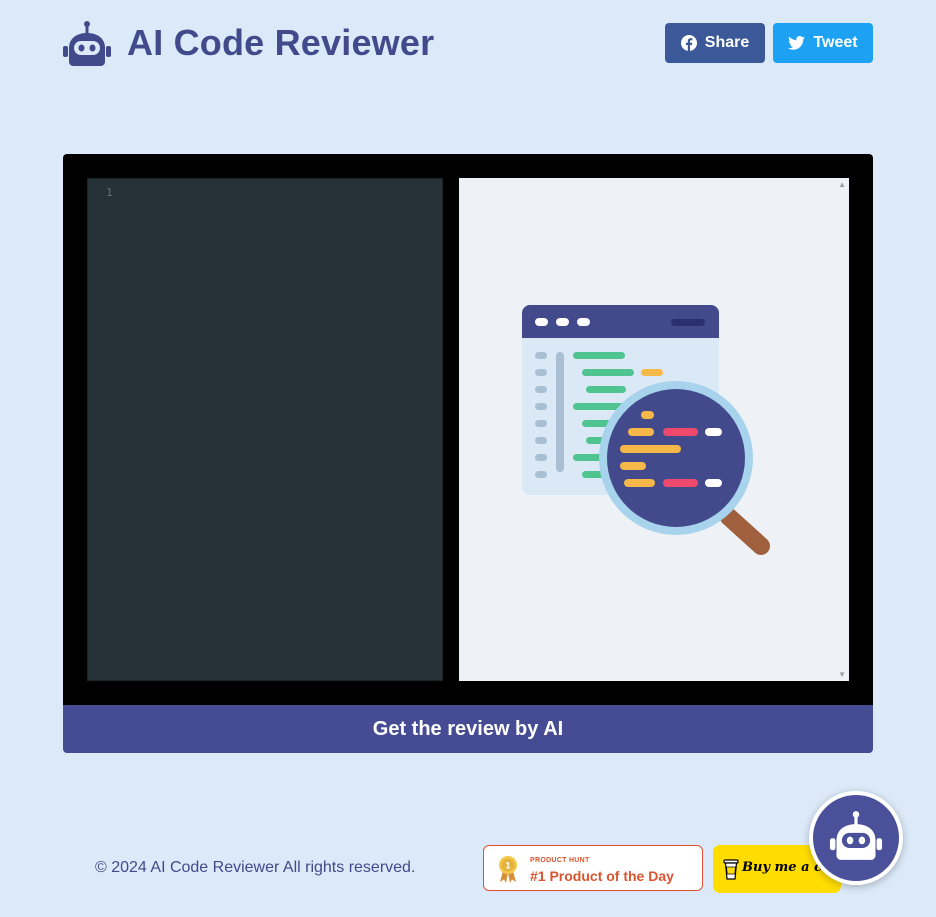 The image size is (936, 917). I want to click on tweet-label: Tweet, so click(835, 42).